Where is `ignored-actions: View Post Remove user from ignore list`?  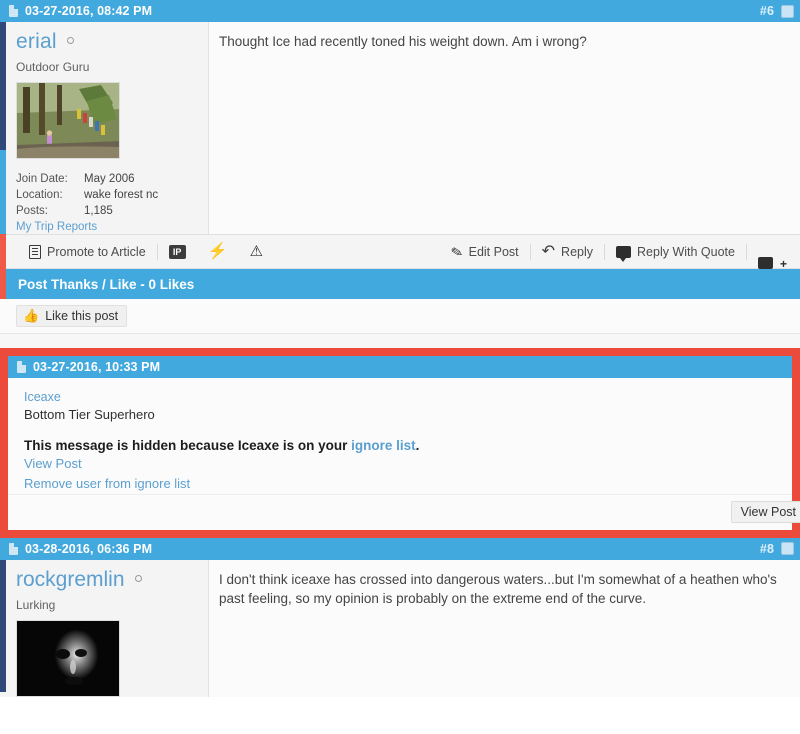 ignored-actions: View Post Remove user from ignore list is located at coordinates (400, 473).